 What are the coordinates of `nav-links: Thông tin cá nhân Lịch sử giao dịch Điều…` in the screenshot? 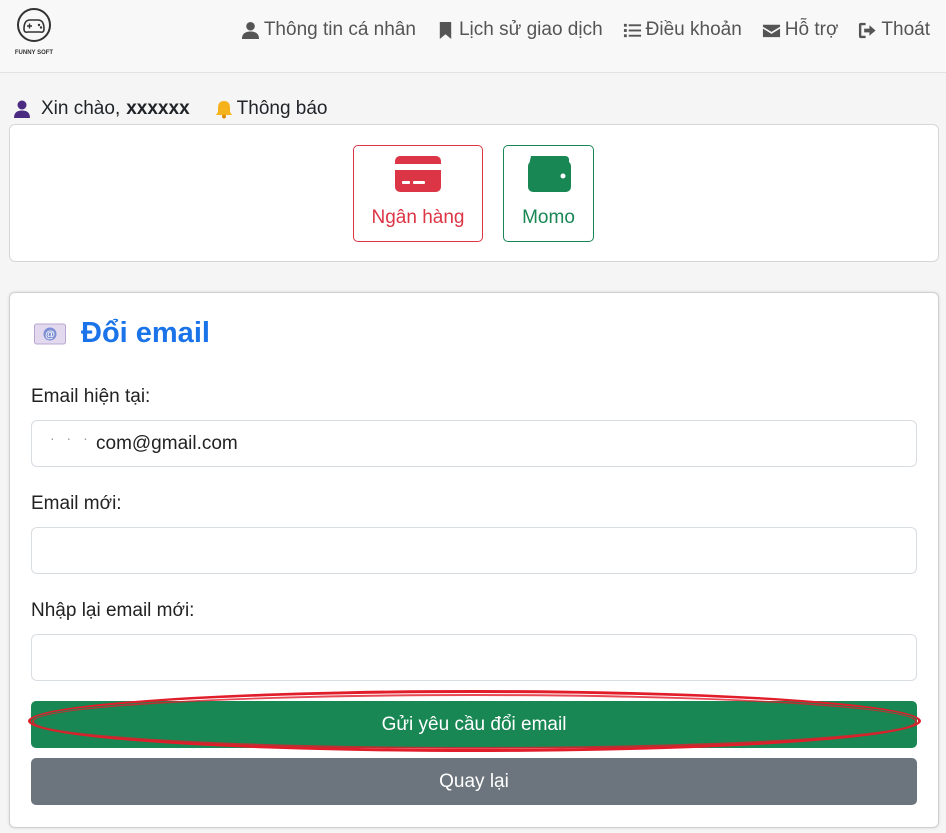 It's located at (585, 30).